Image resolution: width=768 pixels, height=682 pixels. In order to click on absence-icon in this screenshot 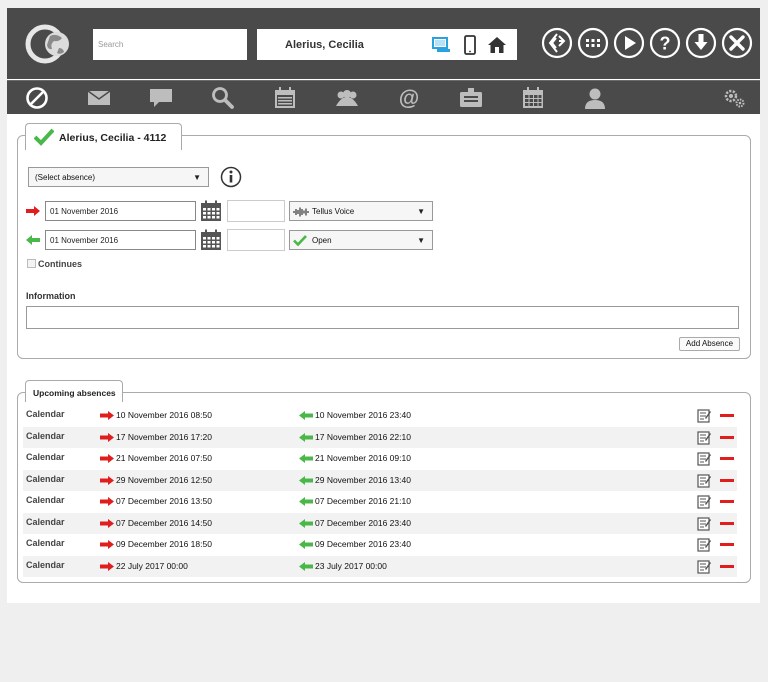, I will do `click(37, 98)`.